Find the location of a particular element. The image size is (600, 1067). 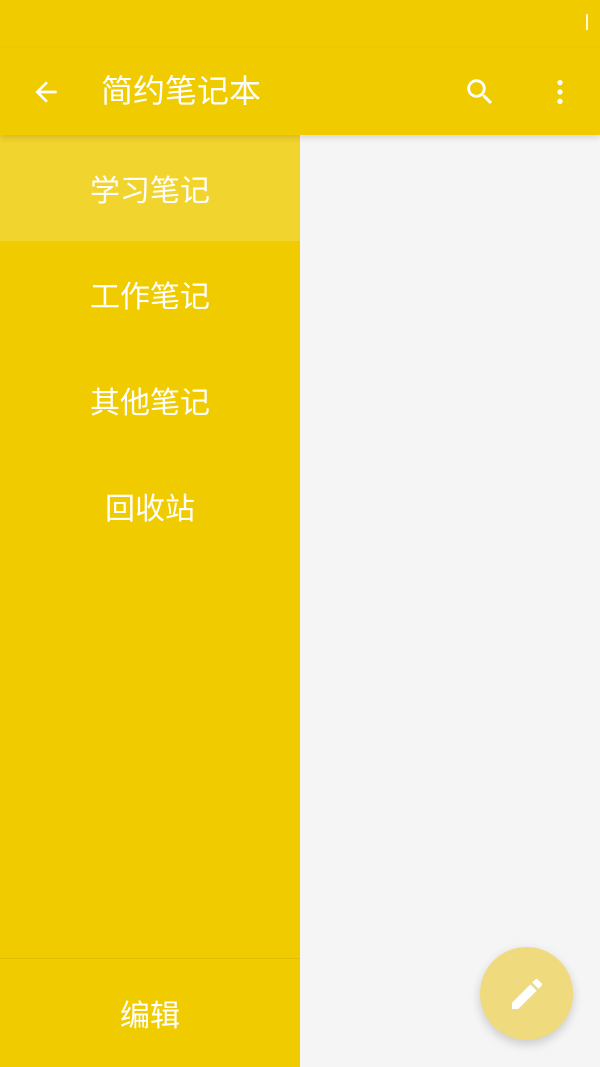

drawer-item-label: 工作笔记 is located at coordinates (150, 297).